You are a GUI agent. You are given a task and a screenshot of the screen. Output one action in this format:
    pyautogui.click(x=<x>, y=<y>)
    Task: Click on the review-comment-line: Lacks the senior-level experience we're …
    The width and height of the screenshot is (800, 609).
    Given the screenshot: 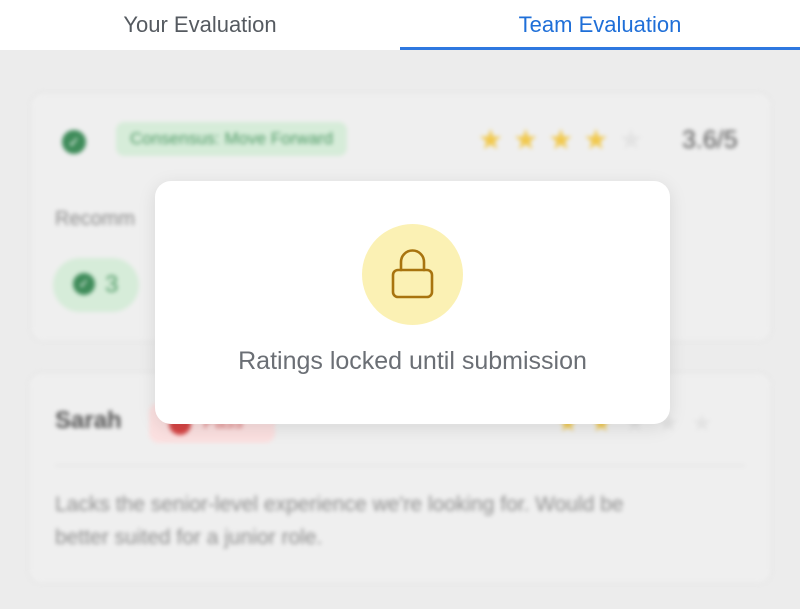 What is the action you would take?
    pyautogui.click(x=339, y=504)
    